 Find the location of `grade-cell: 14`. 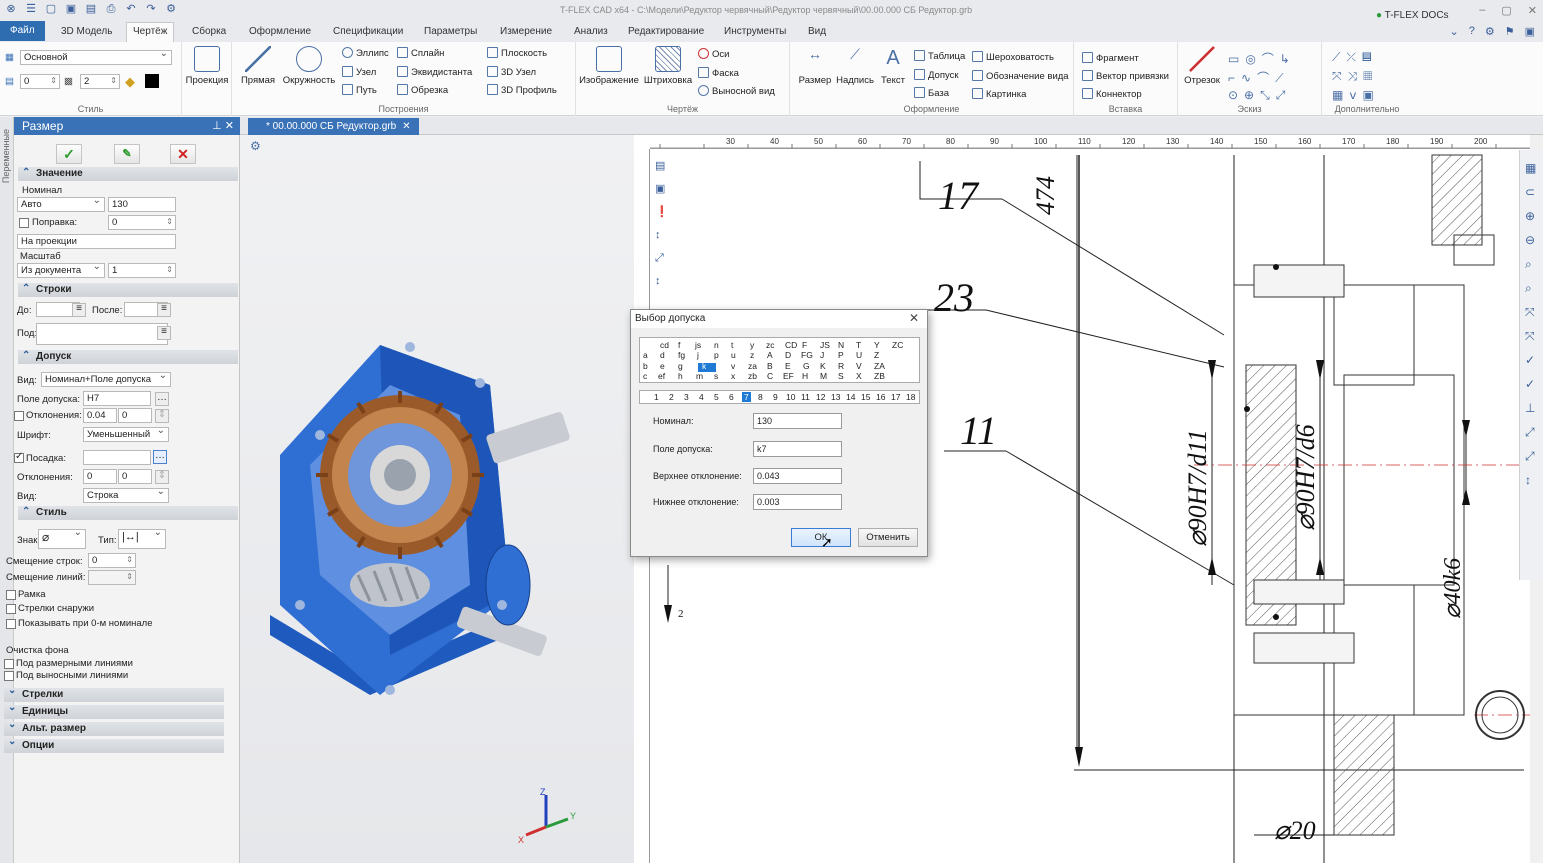

grade-cell: 14 is located at coordinates (850, 397).